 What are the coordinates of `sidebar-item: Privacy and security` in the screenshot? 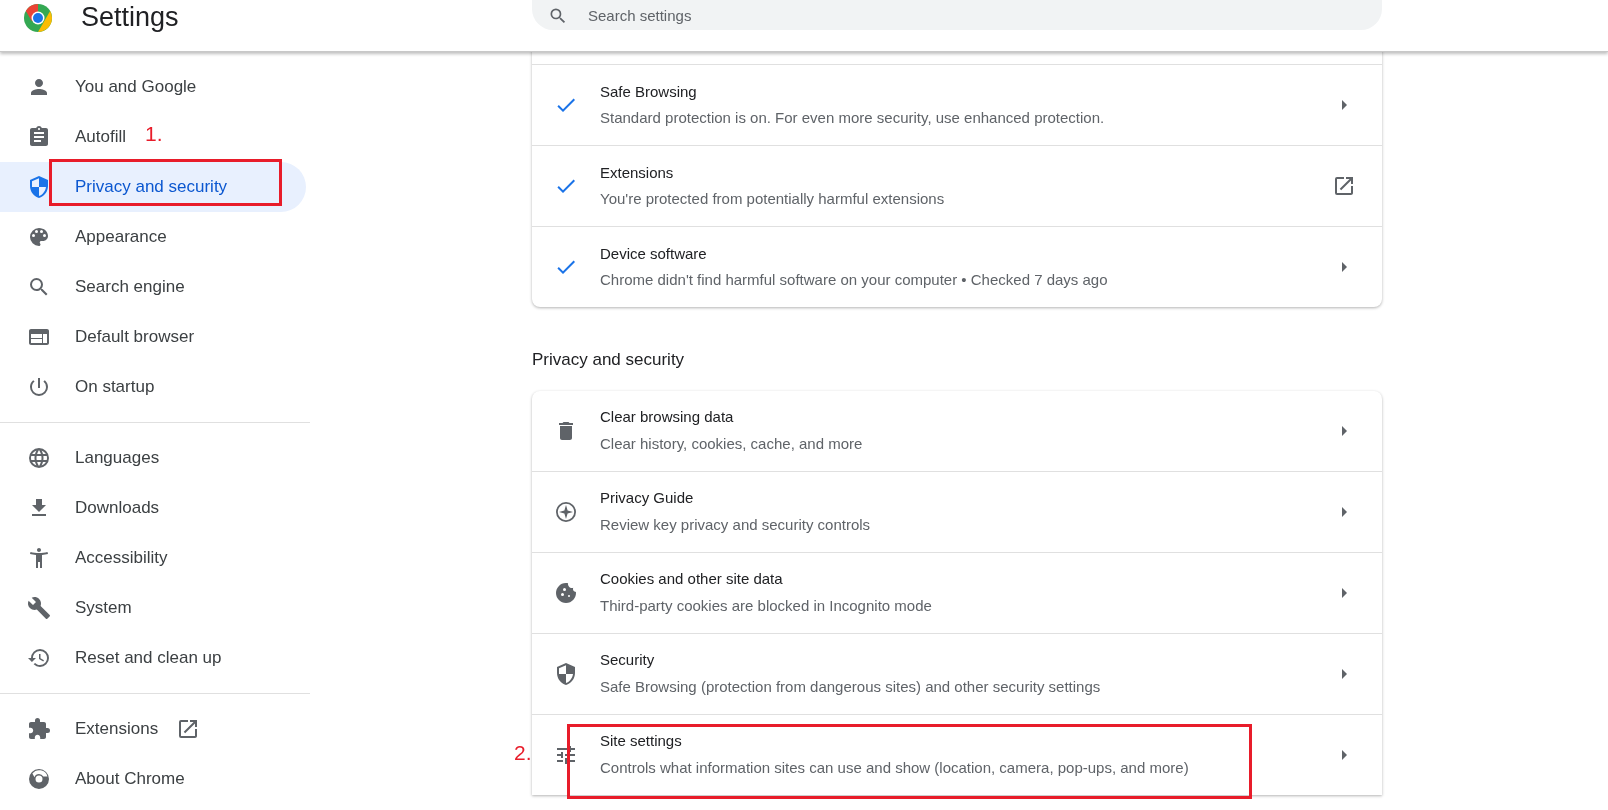 It's located at (153, 187).